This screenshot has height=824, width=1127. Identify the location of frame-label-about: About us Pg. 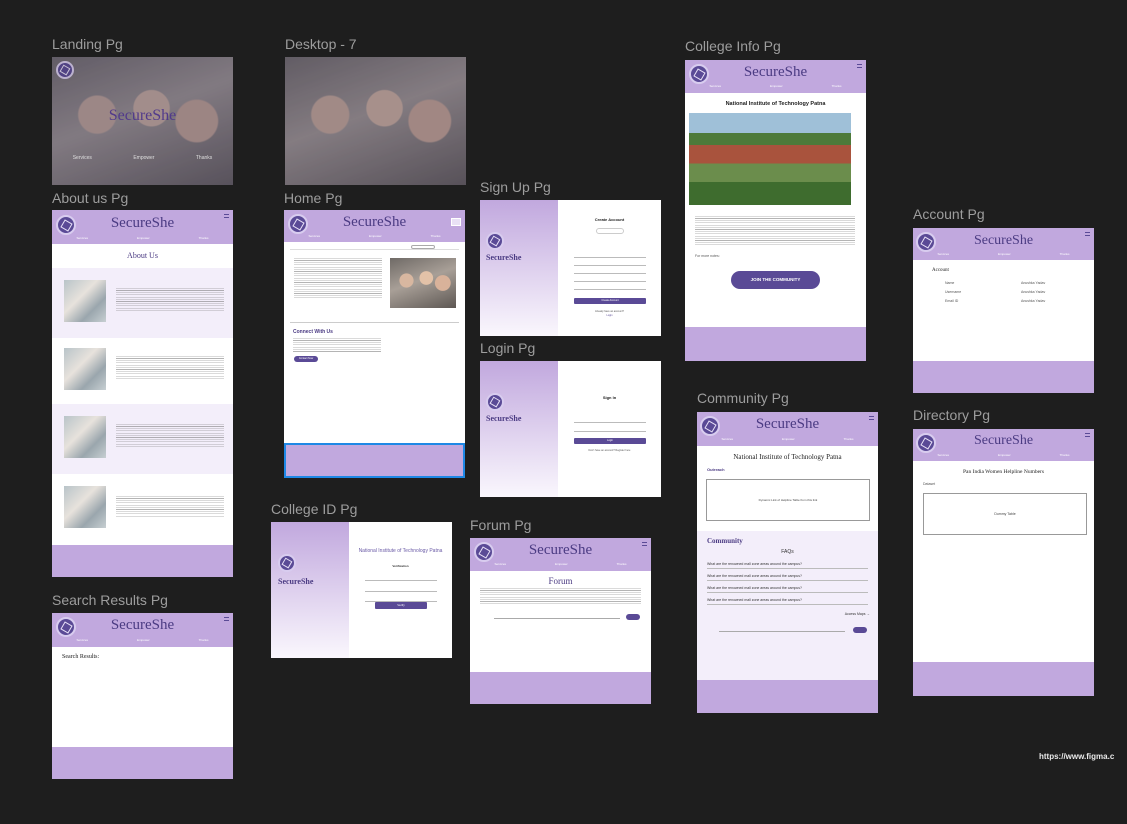
(90, 198).